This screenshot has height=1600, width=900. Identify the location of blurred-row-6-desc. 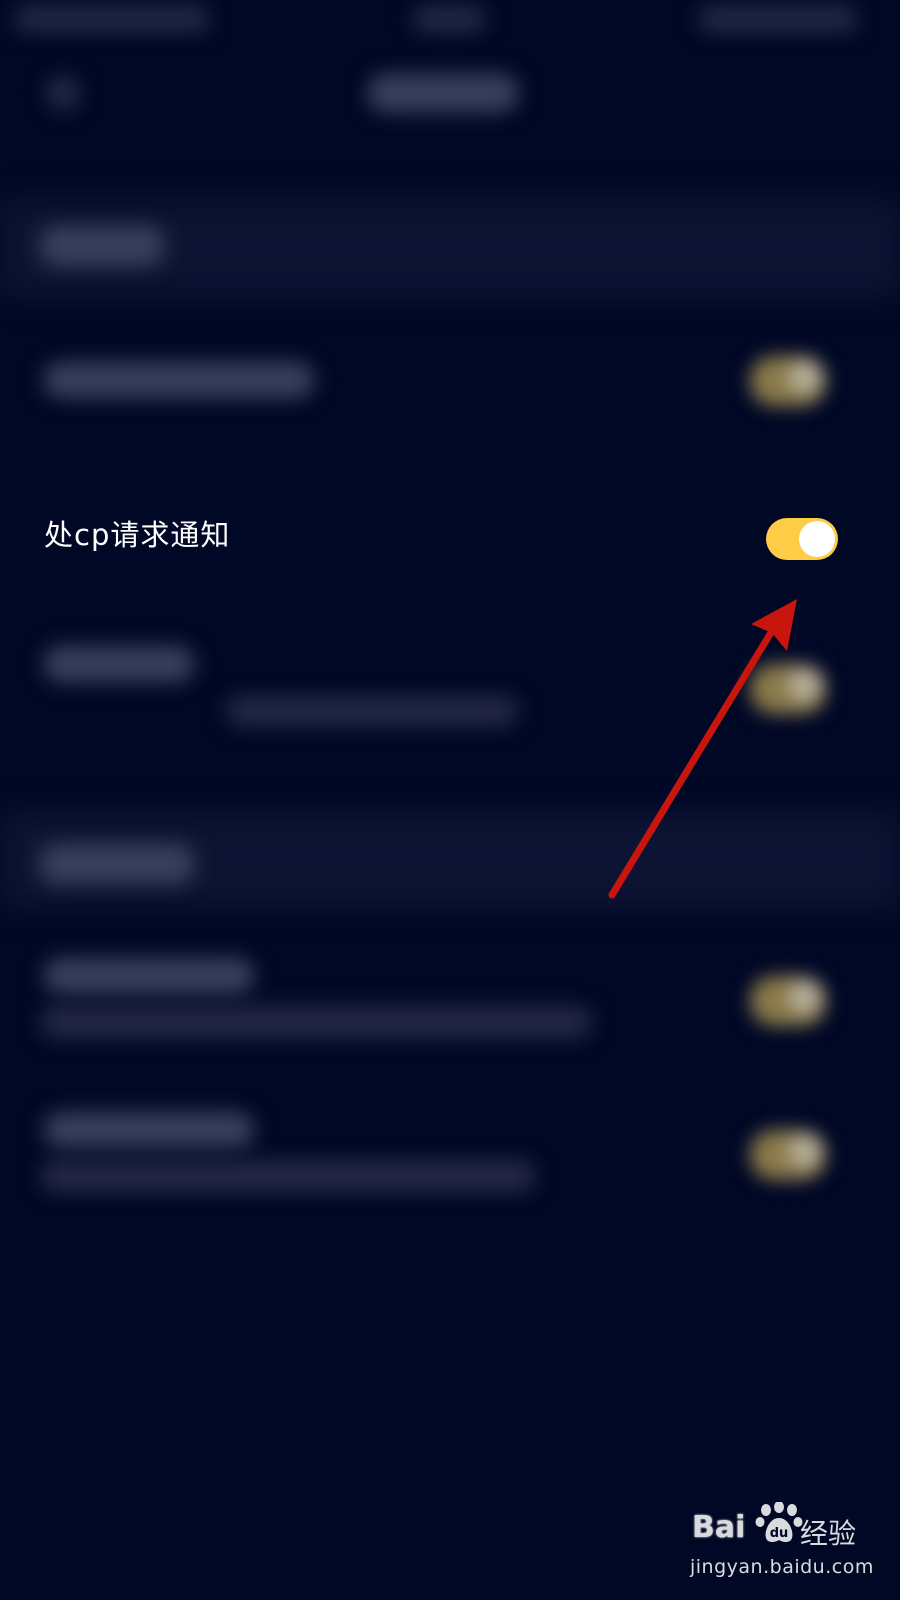
(288, 1176).